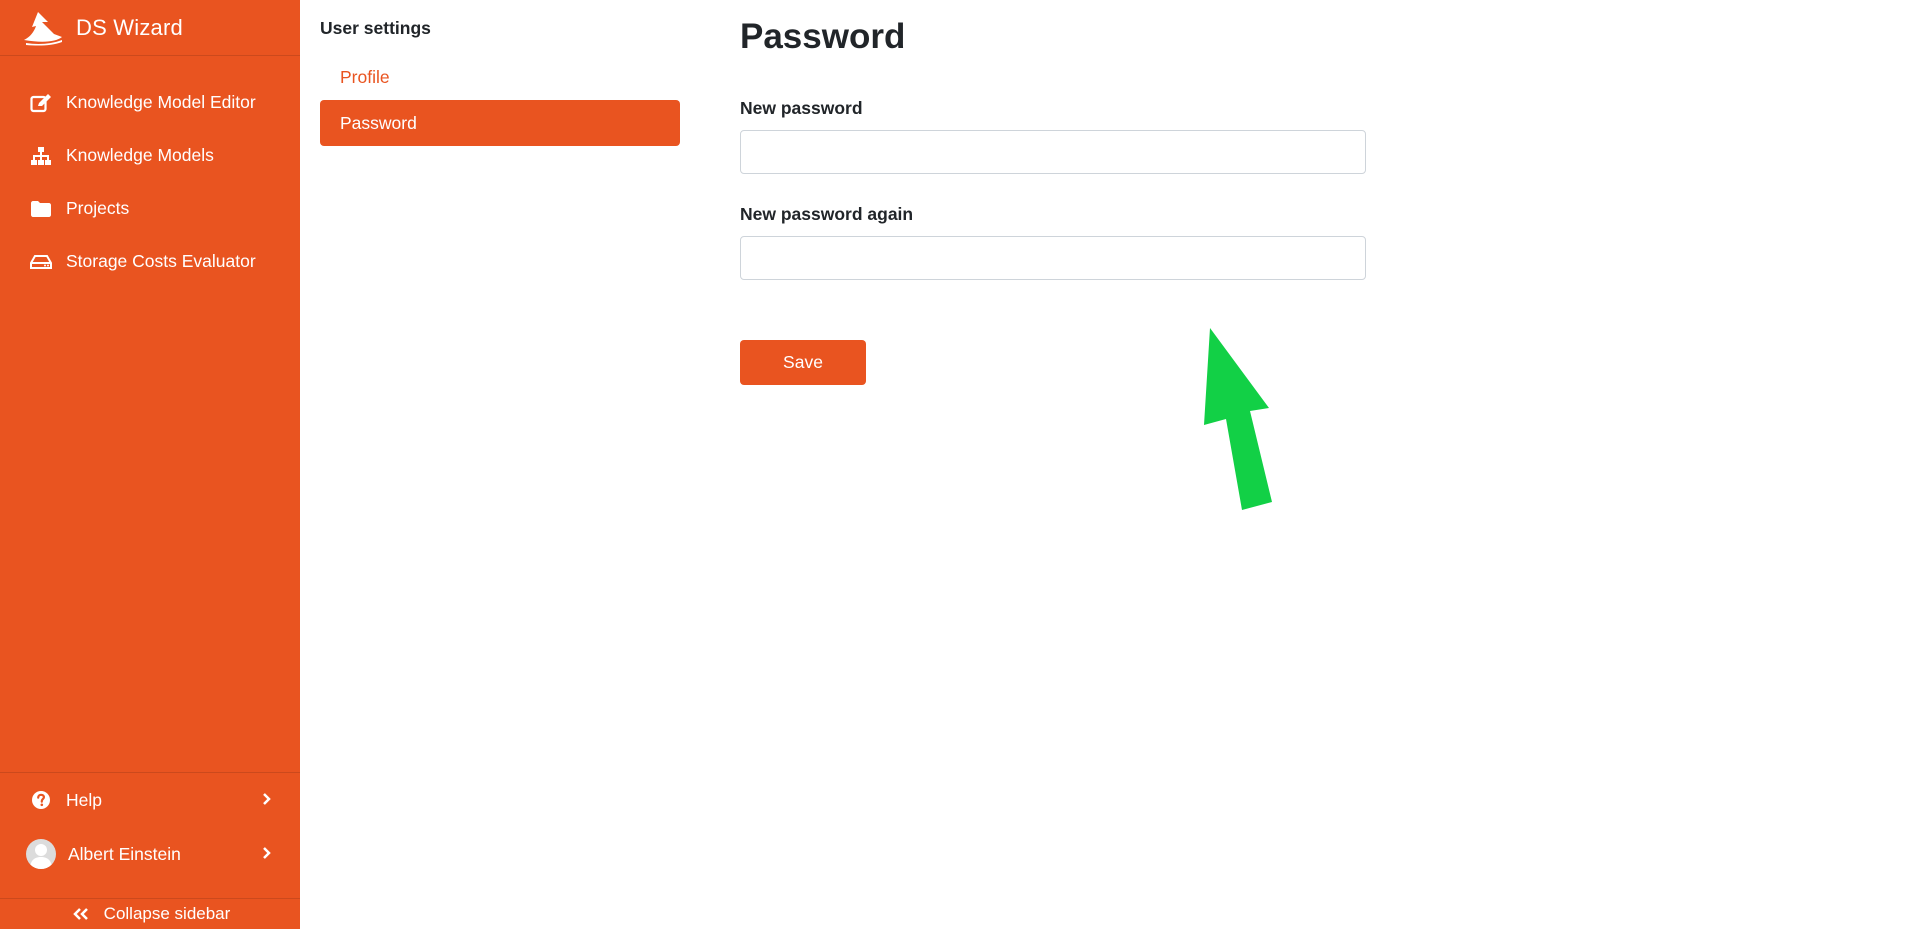 The height and width of the screenshot is (929, 1920). I want to click on settings-link-profile: Profile, so click(500, 77).